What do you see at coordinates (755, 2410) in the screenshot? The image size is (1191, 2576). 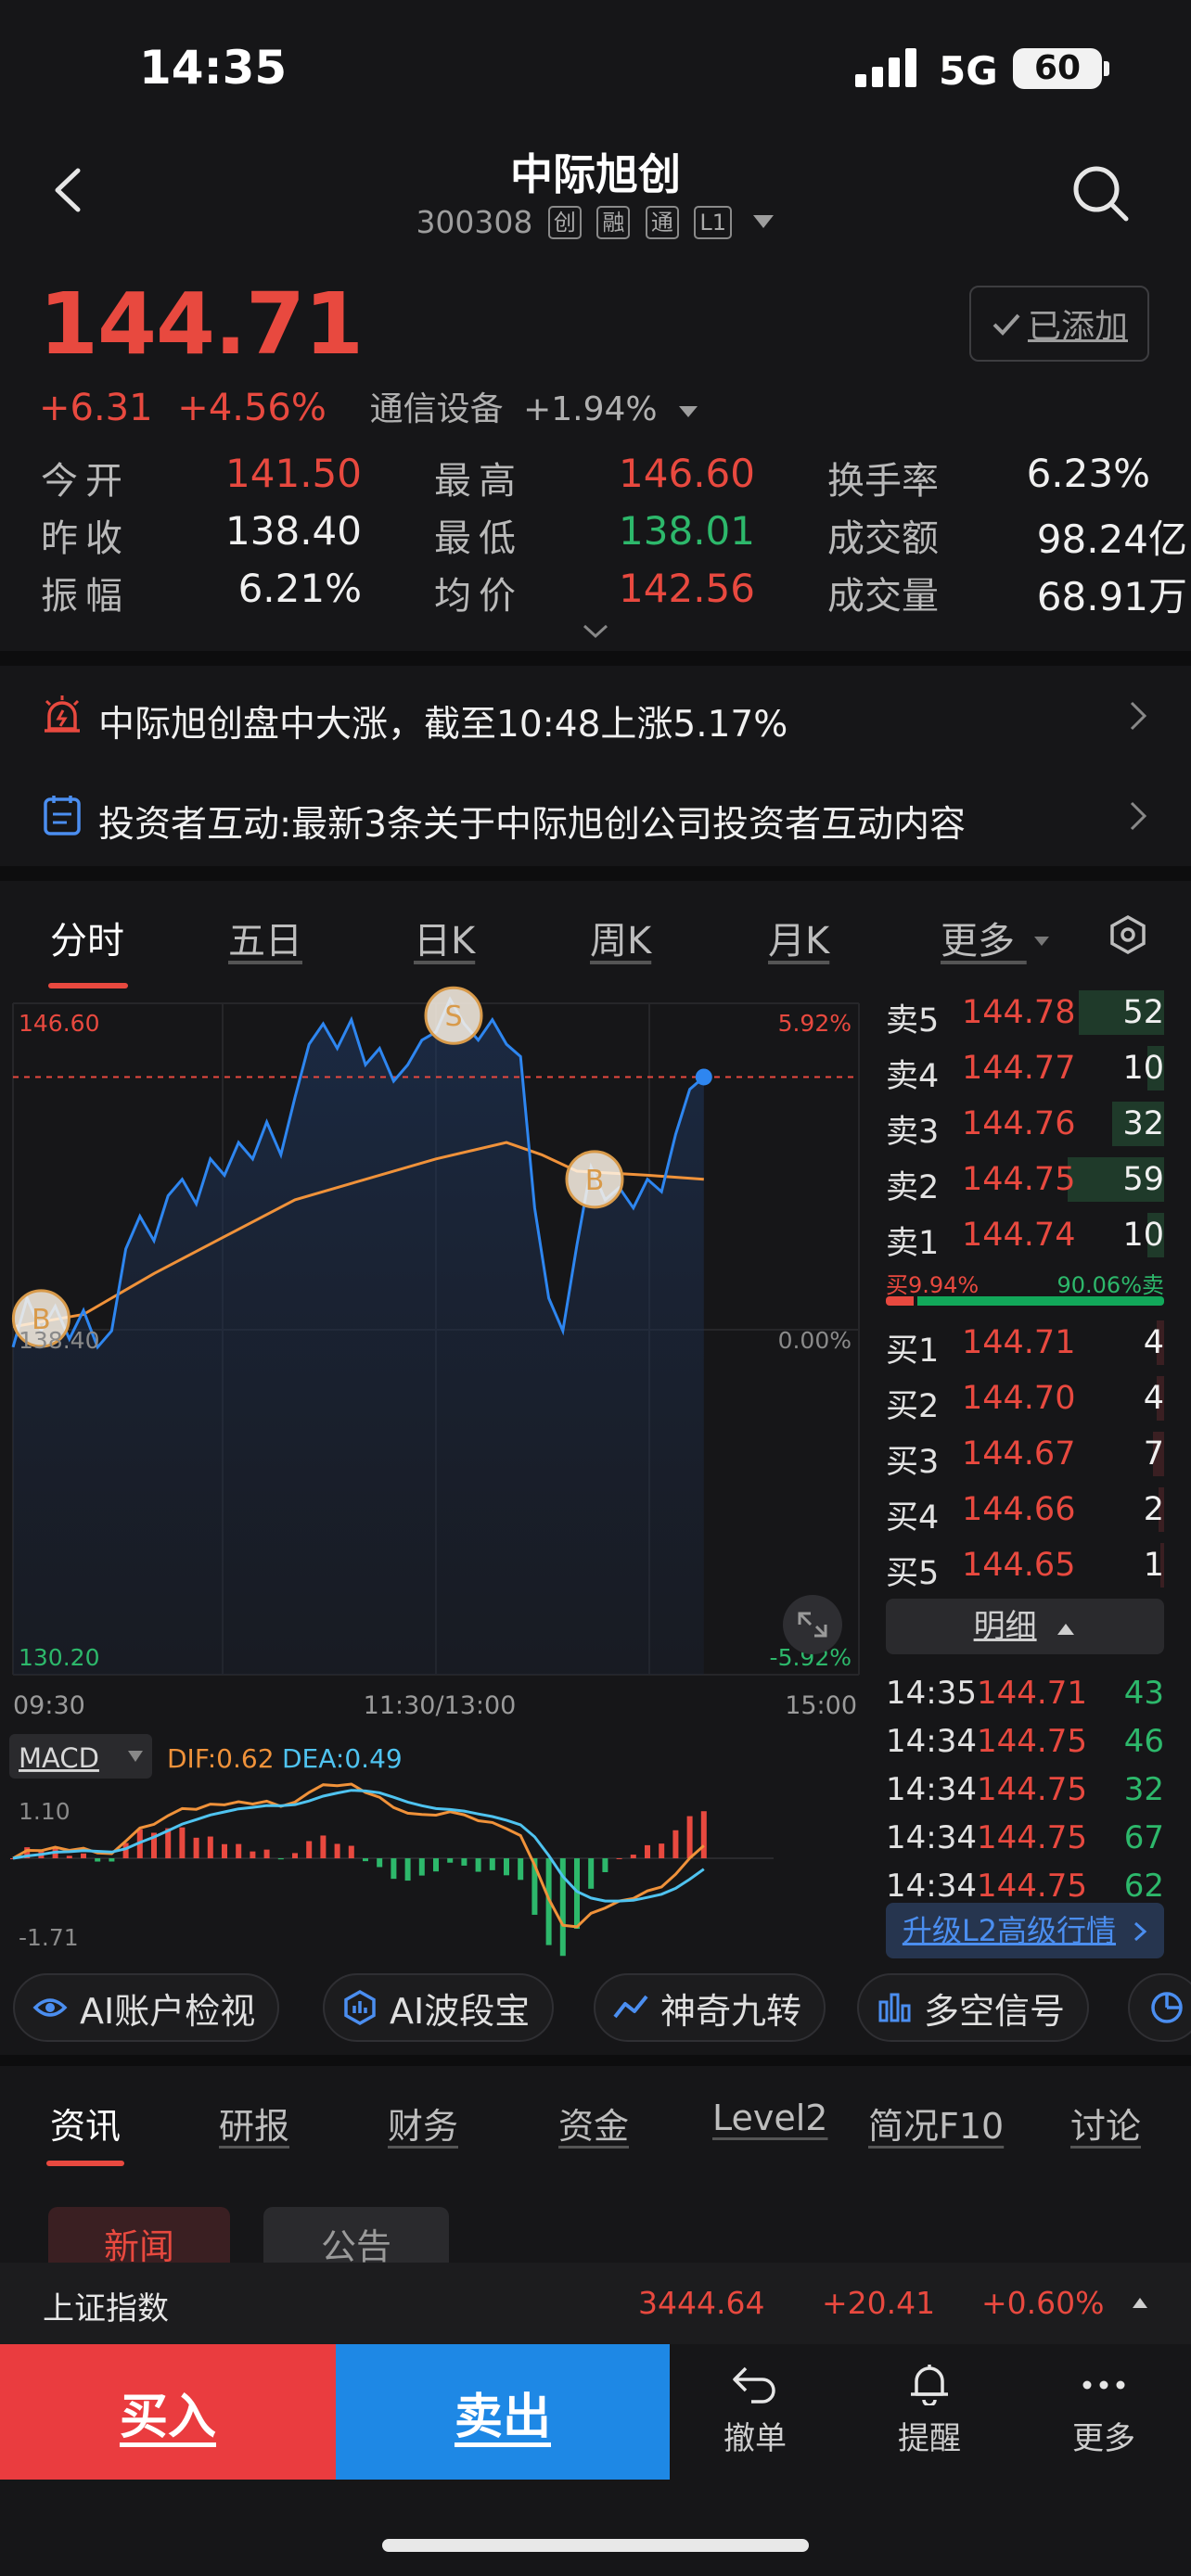 I see `cancel-order-button: 撤单` at bounding box center [755, 2410].